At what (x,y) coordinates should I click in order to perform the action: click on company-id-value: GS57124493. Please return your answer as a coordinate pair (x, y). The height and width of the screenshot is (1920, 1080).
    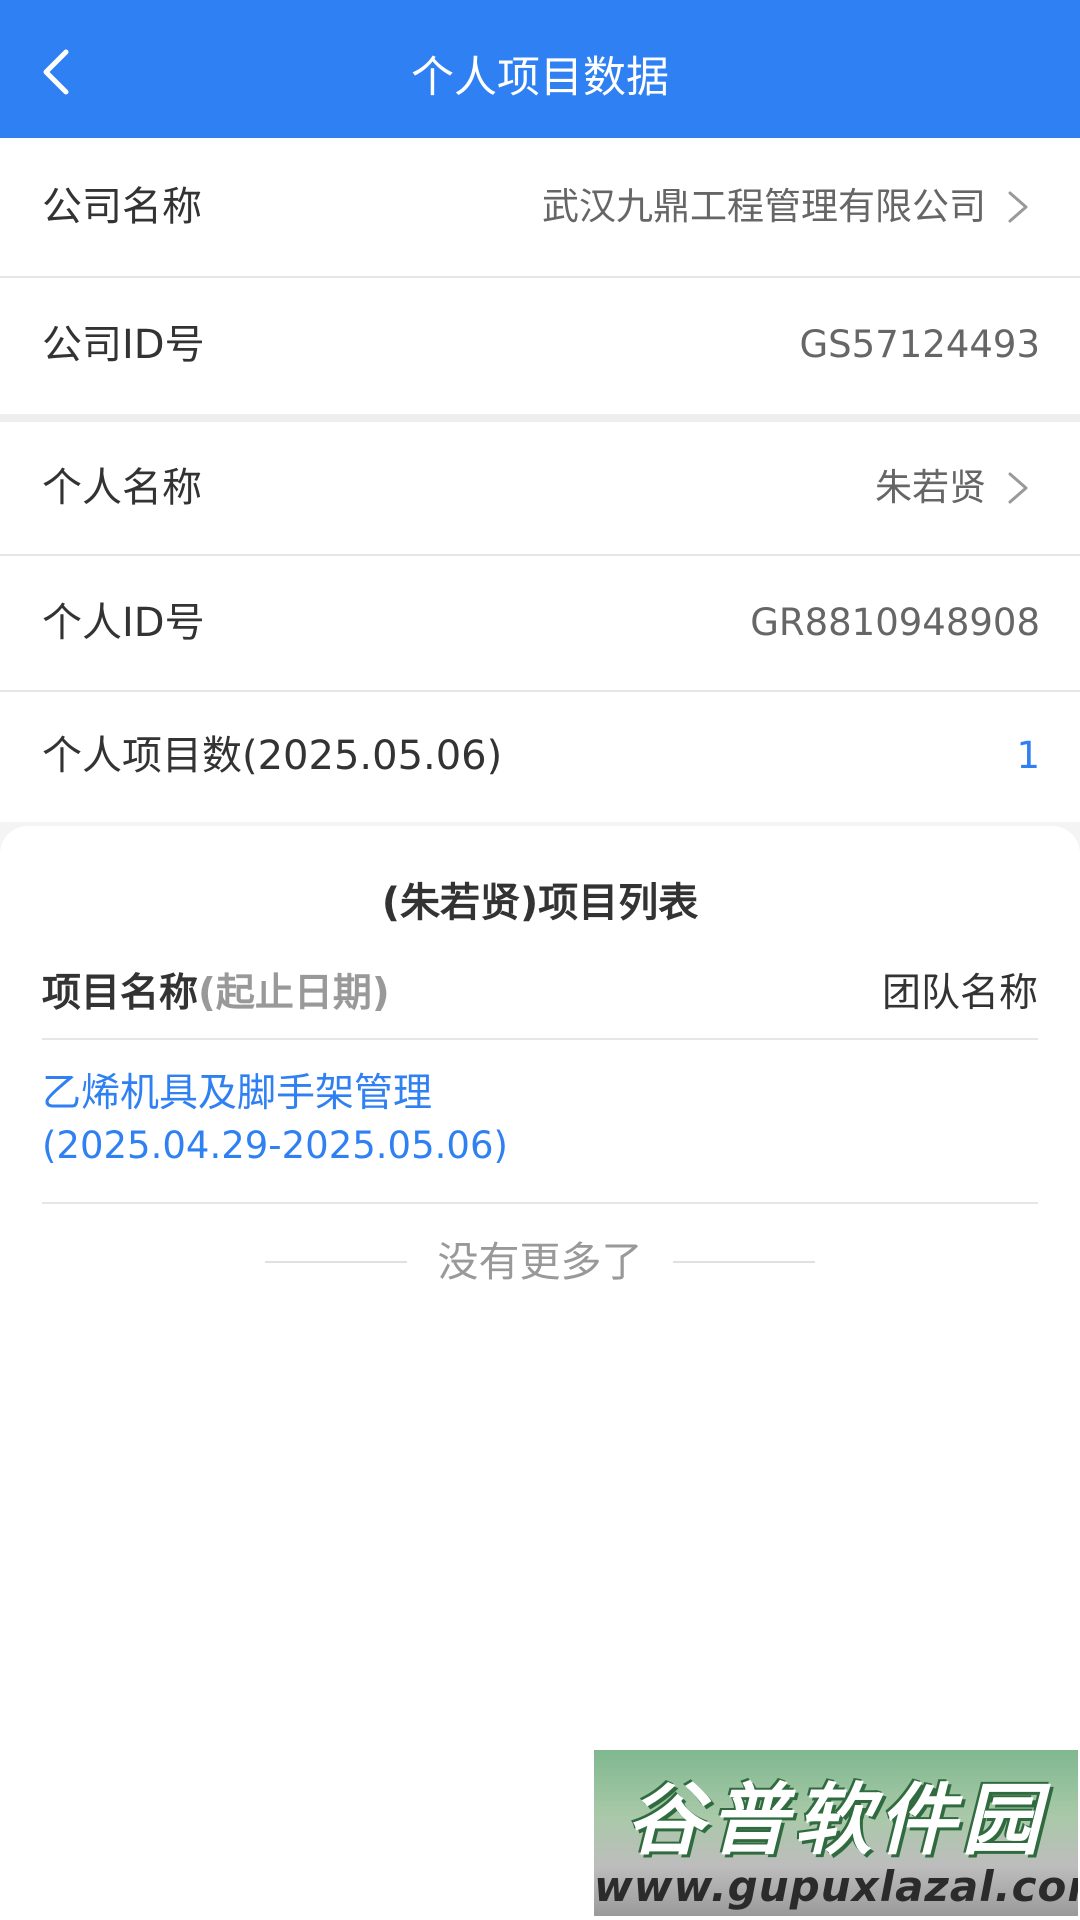
    Looking at the image, I should click on (919, 344).